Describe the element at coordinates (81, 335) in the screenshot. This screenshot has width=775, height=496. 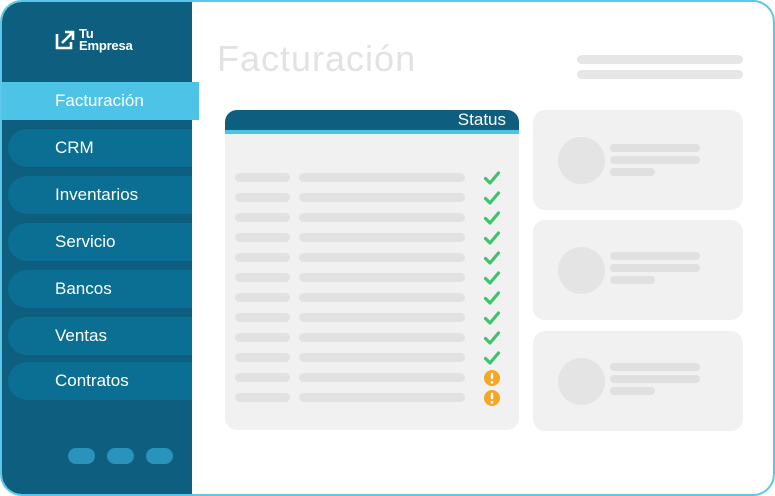
I see `sidebar-item-label: Ventas` at that location.